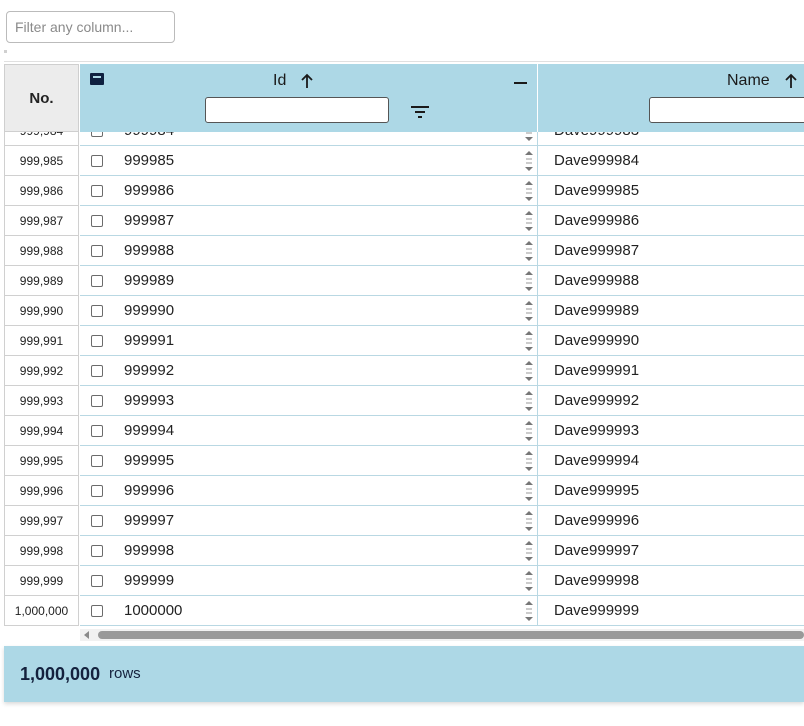 The image size is (804, 726). Describe the element at coordinates (596, 251) in the screenshot. I see `name-cell: Dave999987` at that location.